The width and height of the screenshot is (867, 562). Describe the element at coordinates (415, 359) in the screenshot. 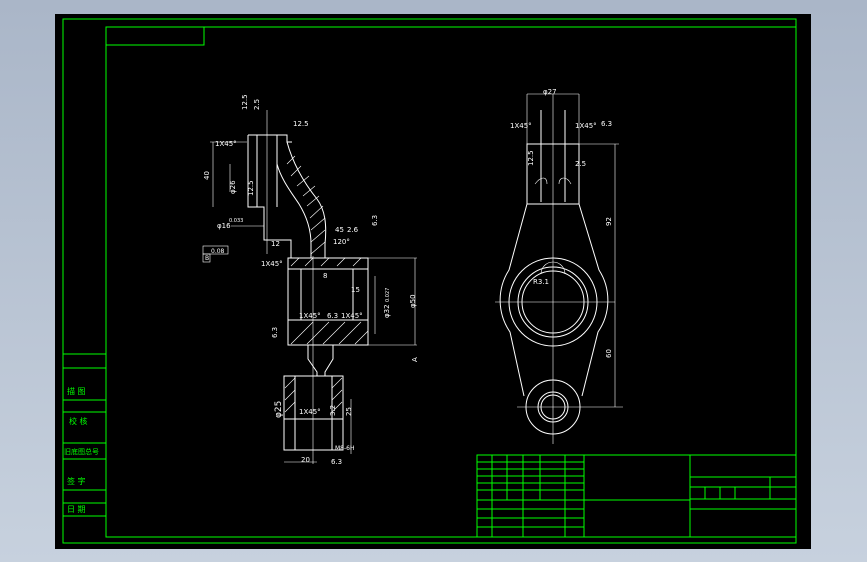

I see `section-a: A` at that location.